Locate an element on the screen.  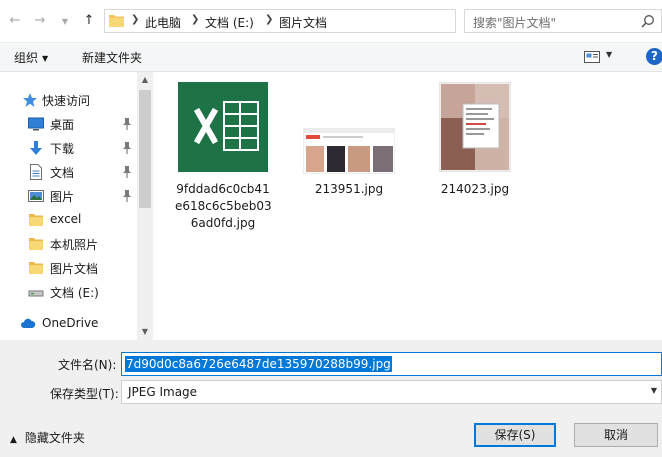
address-box: ❯ 此电脑 ❯ 文档 (E:) ❯ 图片文档 ▼ ↻ is located at coordinates (326, 21).